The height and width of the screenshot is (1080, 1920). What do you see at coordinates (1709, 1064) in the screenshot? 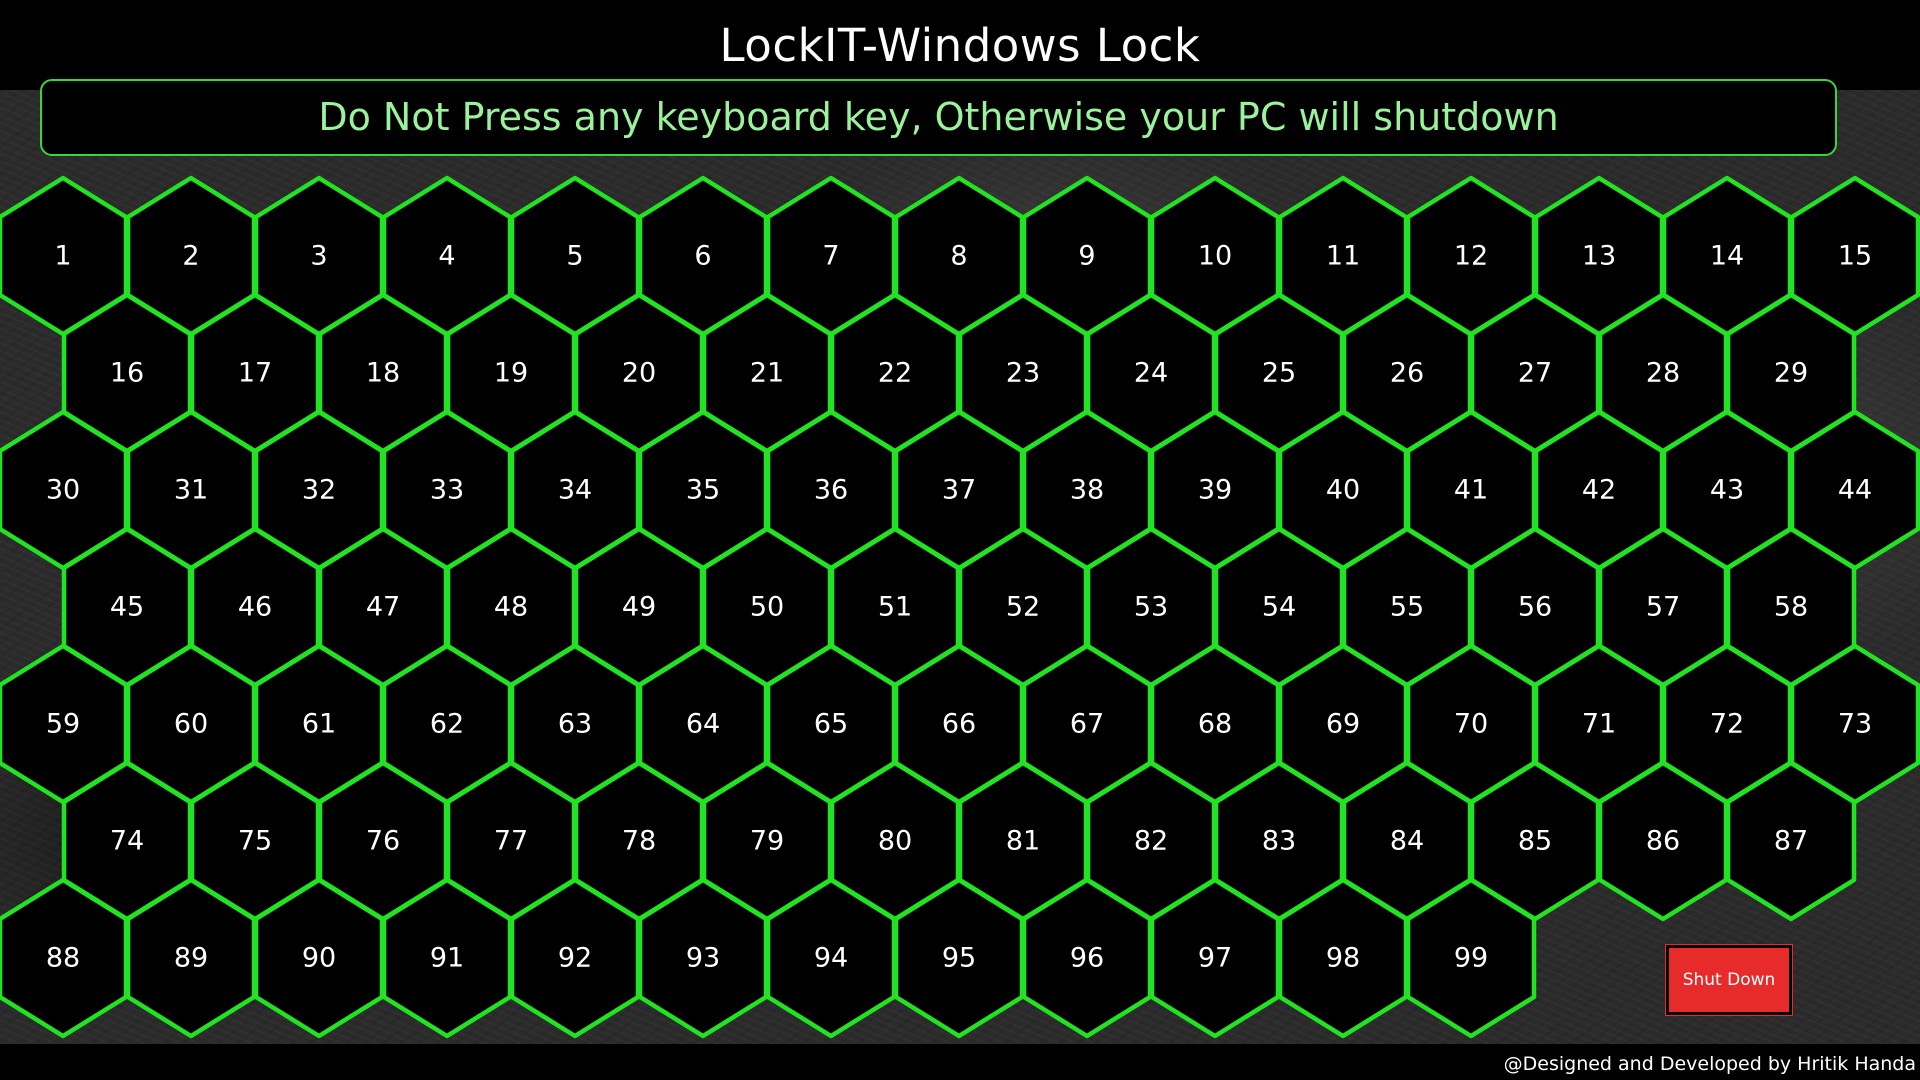
I see `credits-text: @Designed and Developed by Hritik Handa` at bounding box center [1709, 1064].